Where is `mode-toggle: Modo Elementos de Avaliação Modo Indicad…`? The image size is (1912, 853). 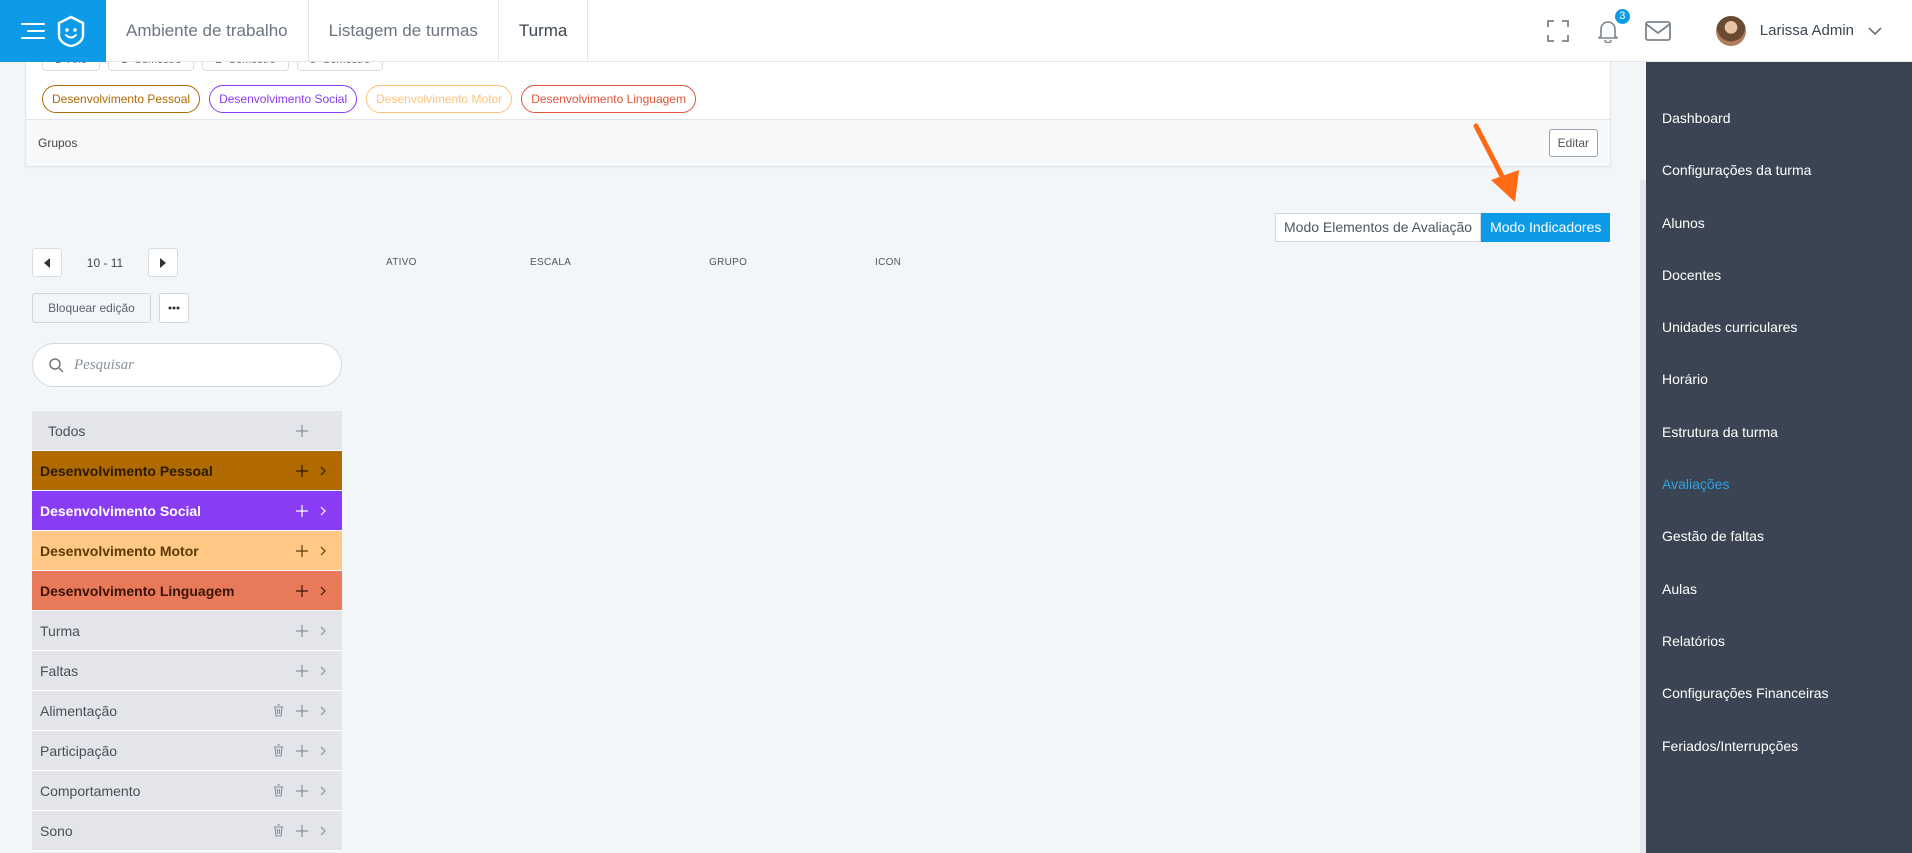
mode-toggle: Modo Elementos de Avaliação Modo Indicad… is located at coordinates (1443, 227).